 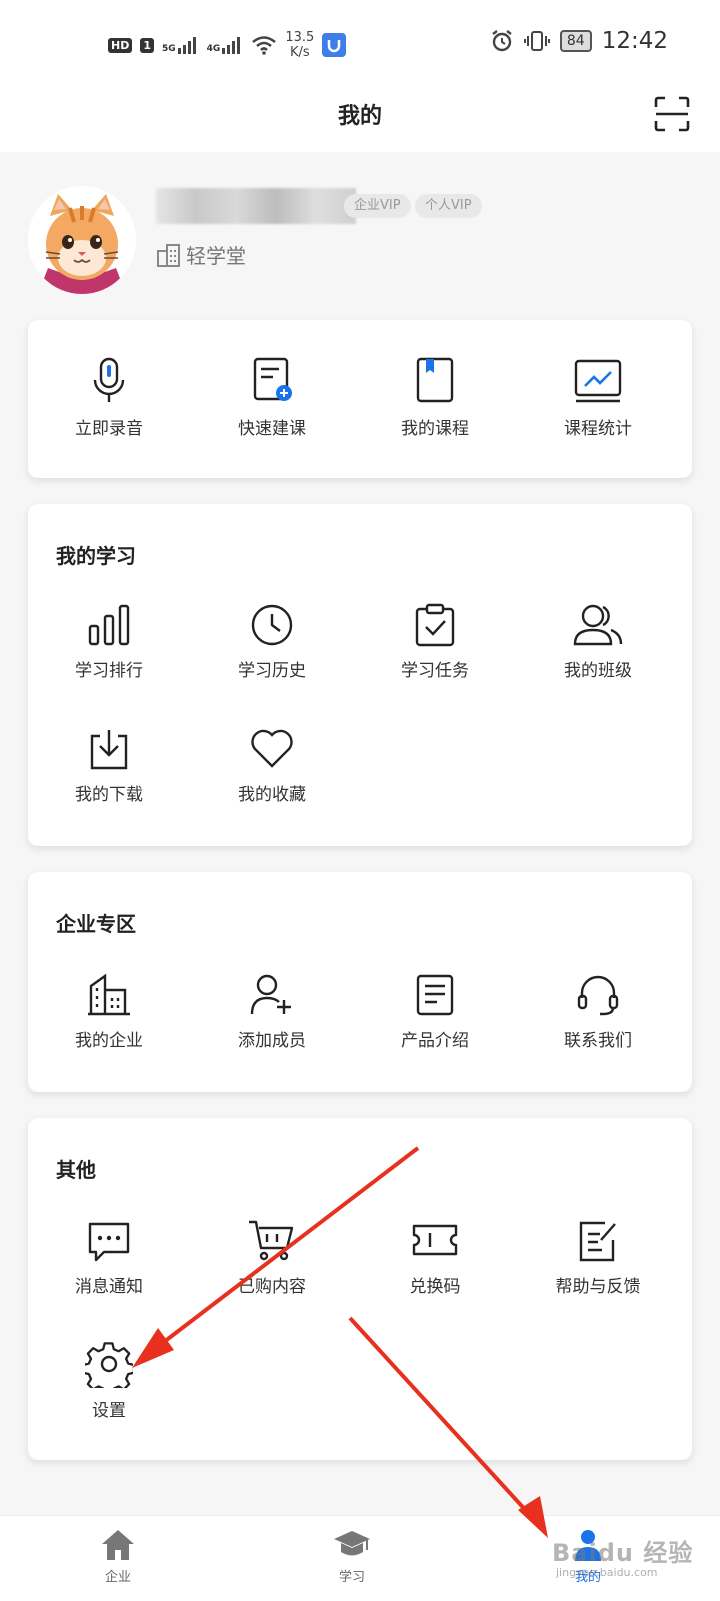 I want to click on contact-us-label: 联系我们, so click(x=598, y=1041).